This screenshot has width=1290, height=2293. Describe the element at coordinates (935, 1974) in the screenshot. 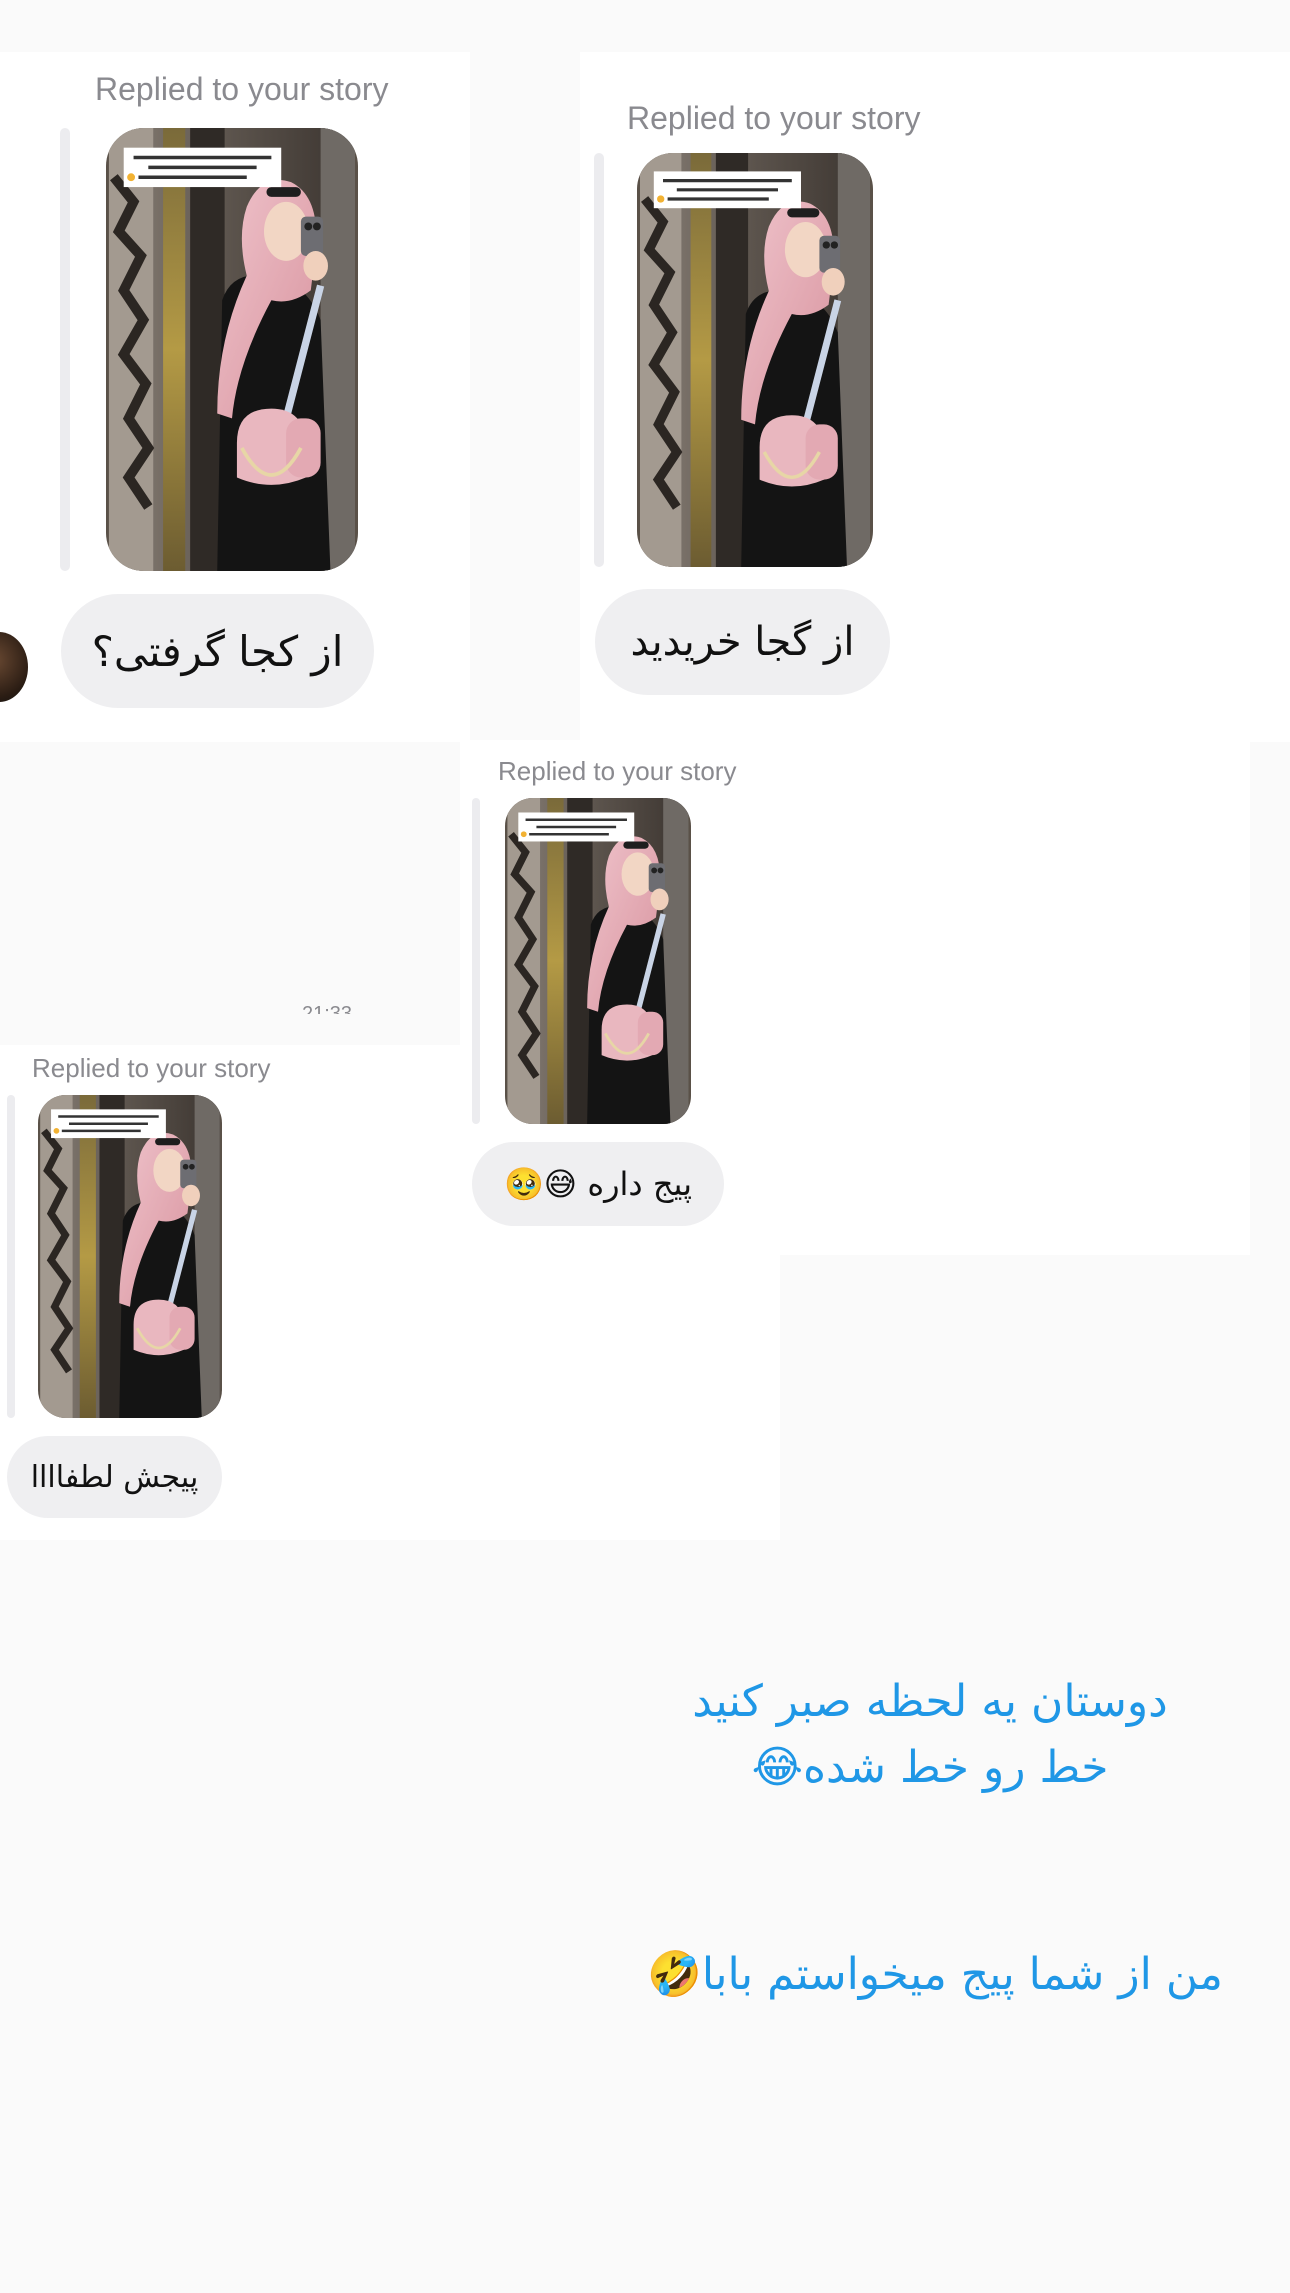

I see `overlay-text-line3: من از شما پیج میخواستم بابا🤣` at that location.